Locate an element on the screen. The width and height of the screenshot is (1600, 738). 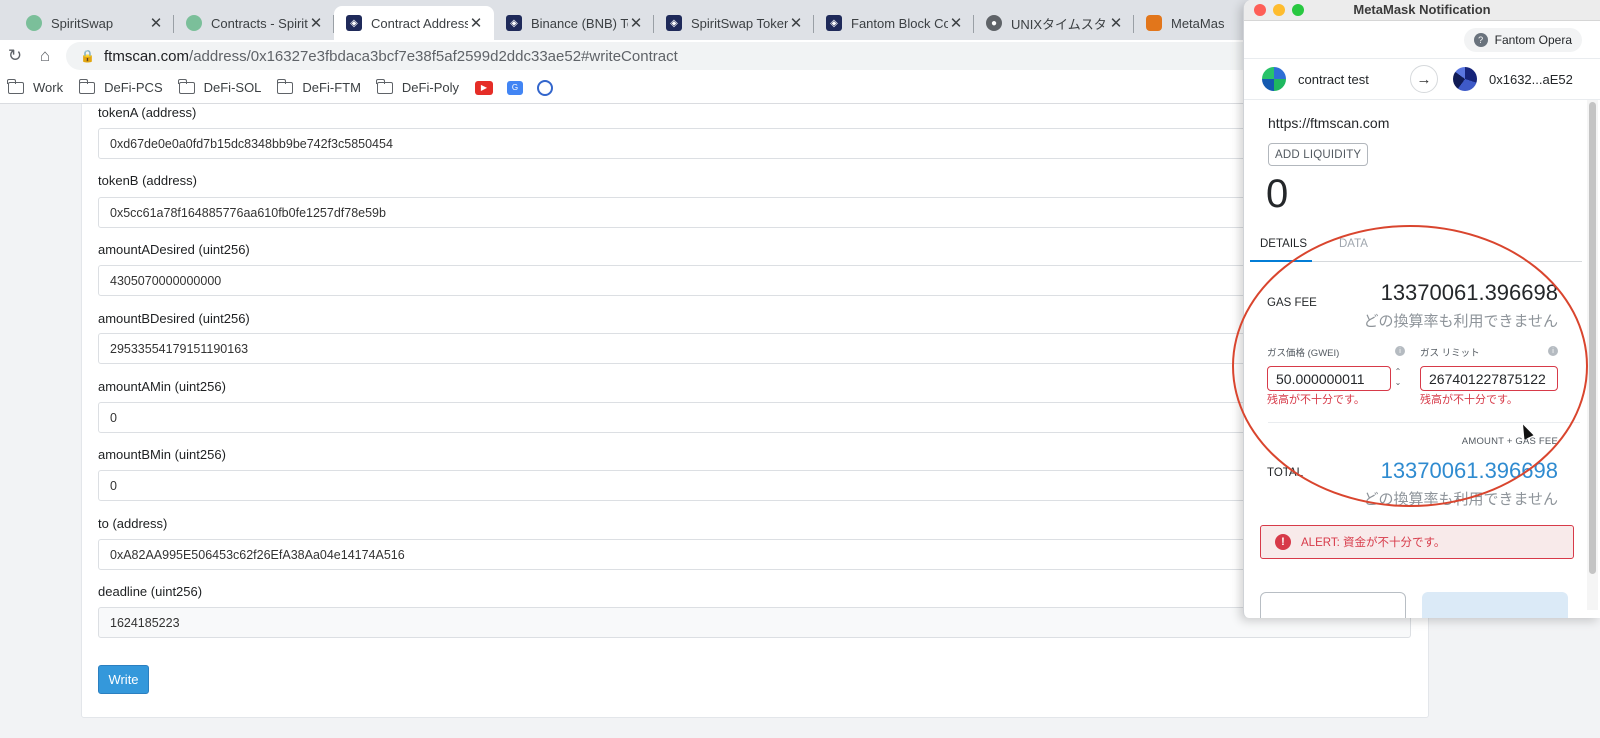
method-badge: ADD LIQUIDITY is located at coordinates (1318, 154).